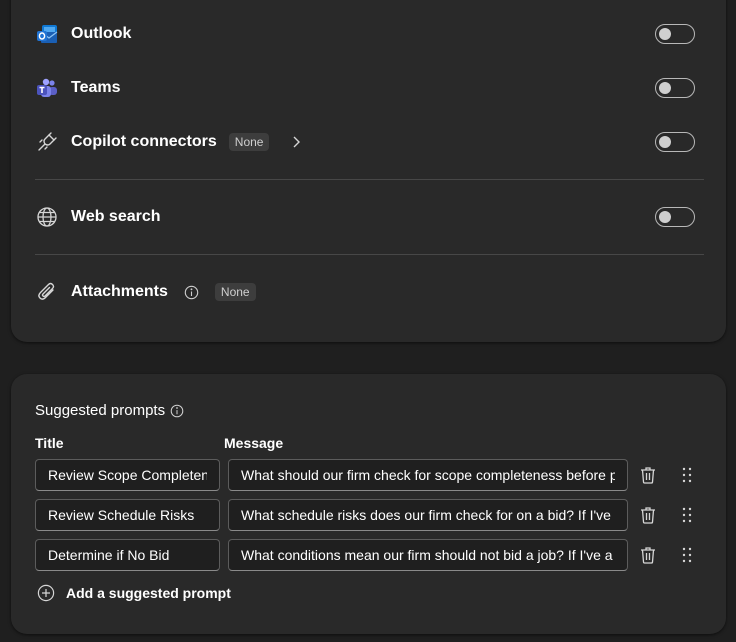 The width and height of the screenshot is (736, 642). Describe the element at coordinates (675, 88) in the screenshot. I see `teams-toggle` at that location.